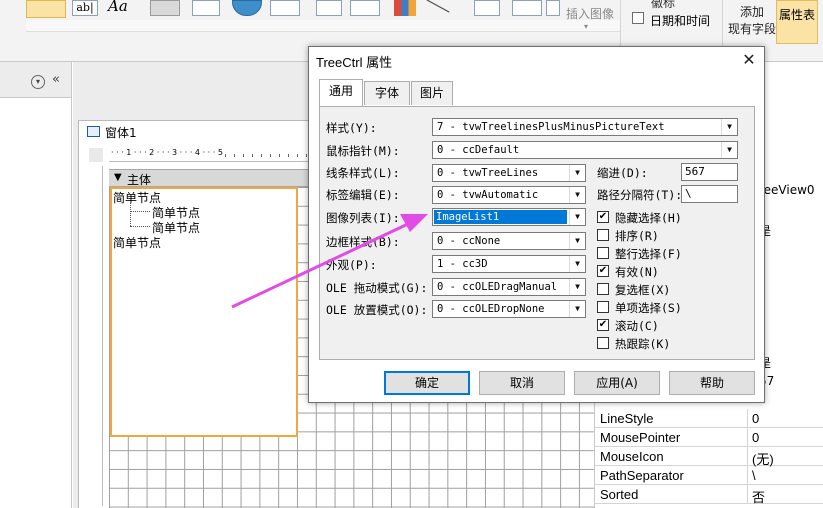  I want to click on single-select-label: 单项选择(S), so click(648, 308).